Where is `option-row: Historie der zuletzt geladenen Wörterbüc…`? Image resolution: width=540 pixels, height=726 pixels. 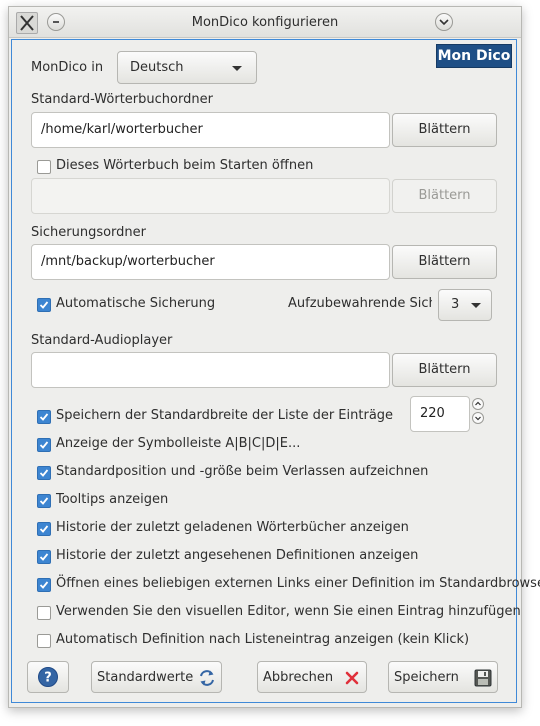 option-row: Historie der zuletzt geladenen Wörterbüc… is located at coordinates (264, 527).